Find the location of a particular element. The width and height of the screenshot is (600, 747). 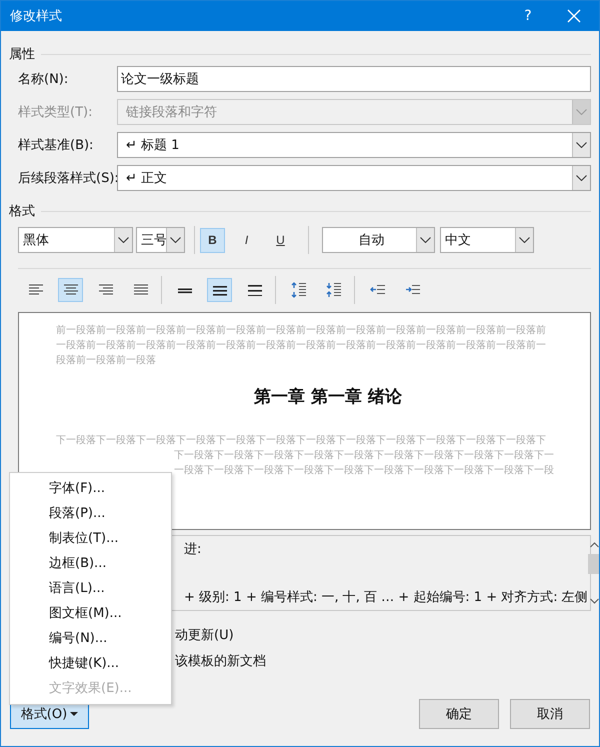

color-dropdown: 自动 is located at coordinates (378, 240).